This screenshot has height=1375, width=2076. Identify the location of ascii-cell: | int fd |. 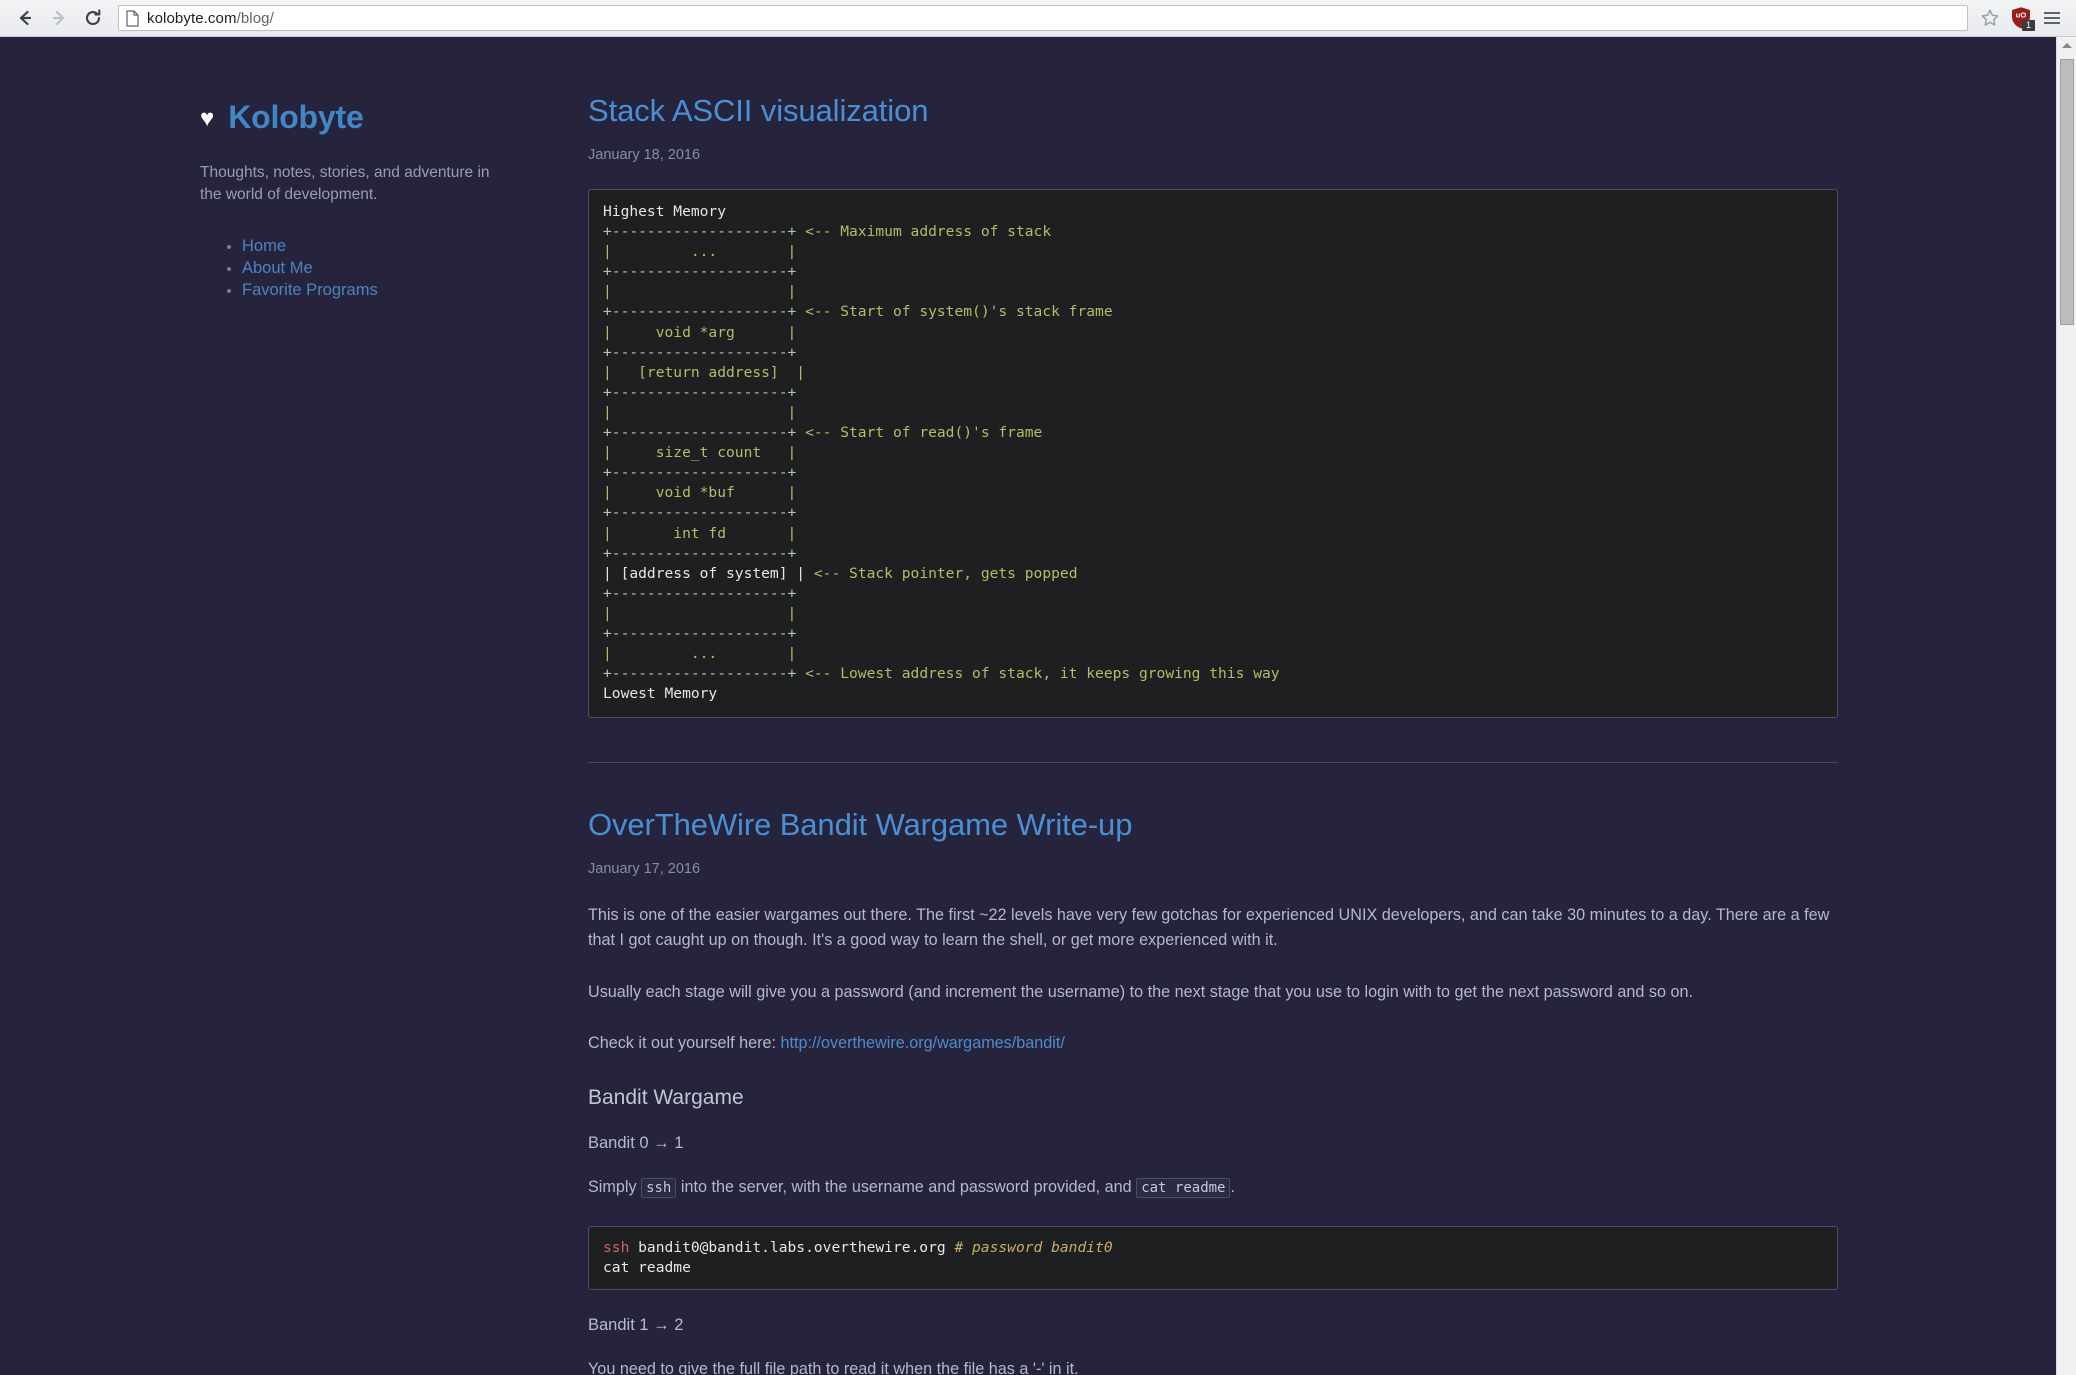
(700, 533).